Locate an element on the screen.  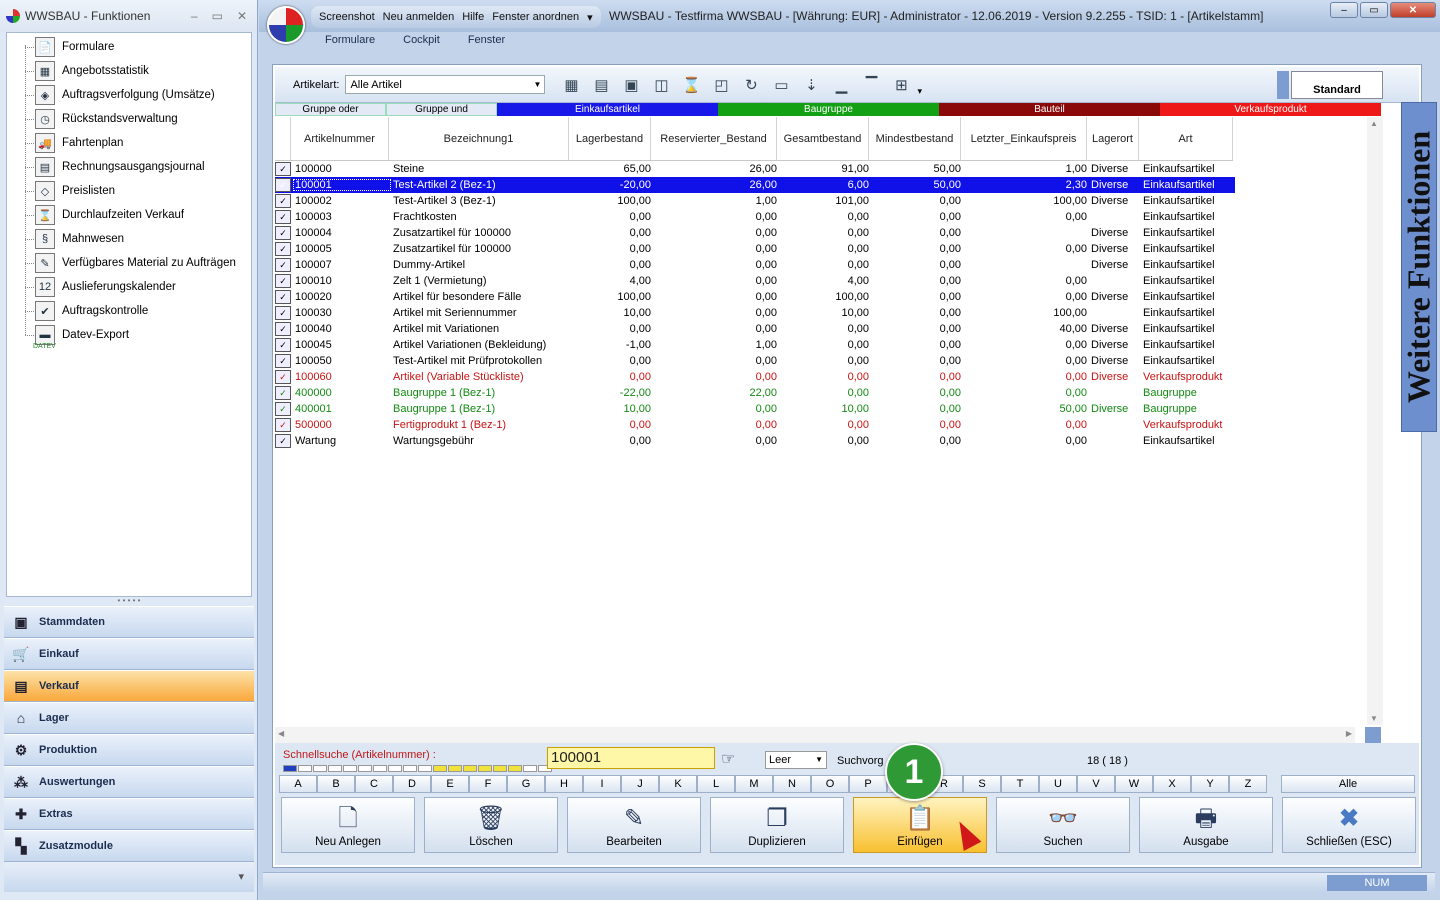
tree-item-10: 12 Auslieferungskalender is located at coordinates (100, 287).